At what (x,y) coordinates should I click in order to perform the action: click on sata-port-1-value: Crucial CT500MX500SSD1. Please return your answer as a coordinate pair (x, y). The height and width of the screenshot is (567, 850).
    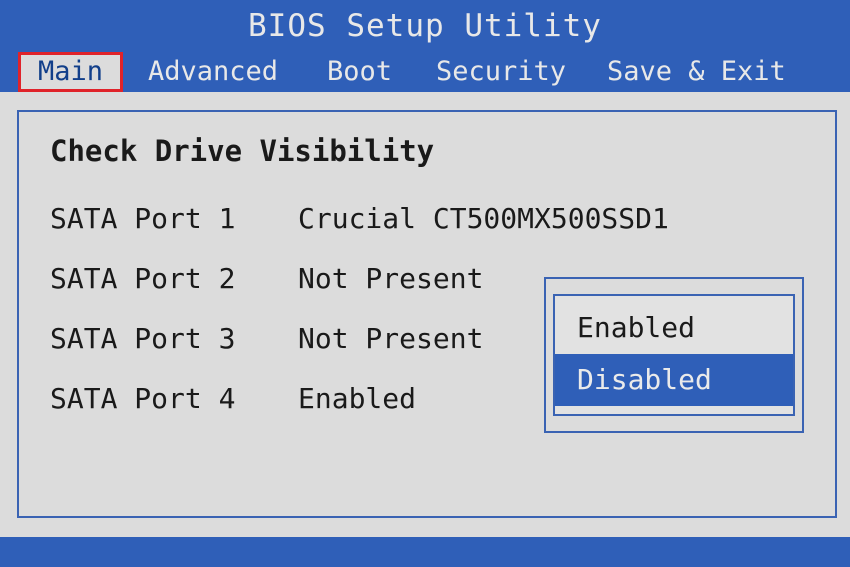
    Looking at the image, I should click on (483, 218).